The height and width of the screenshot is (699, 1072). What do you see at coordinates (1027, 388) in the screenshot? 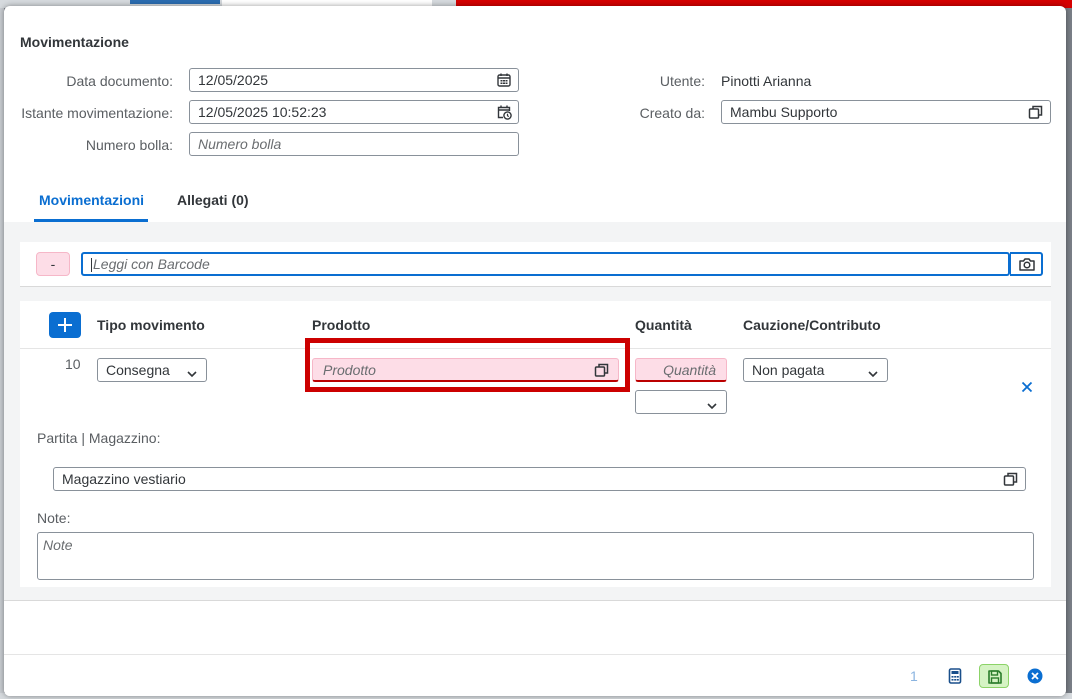
I see `delete-row-icon` at bounding box center [1027, 388].